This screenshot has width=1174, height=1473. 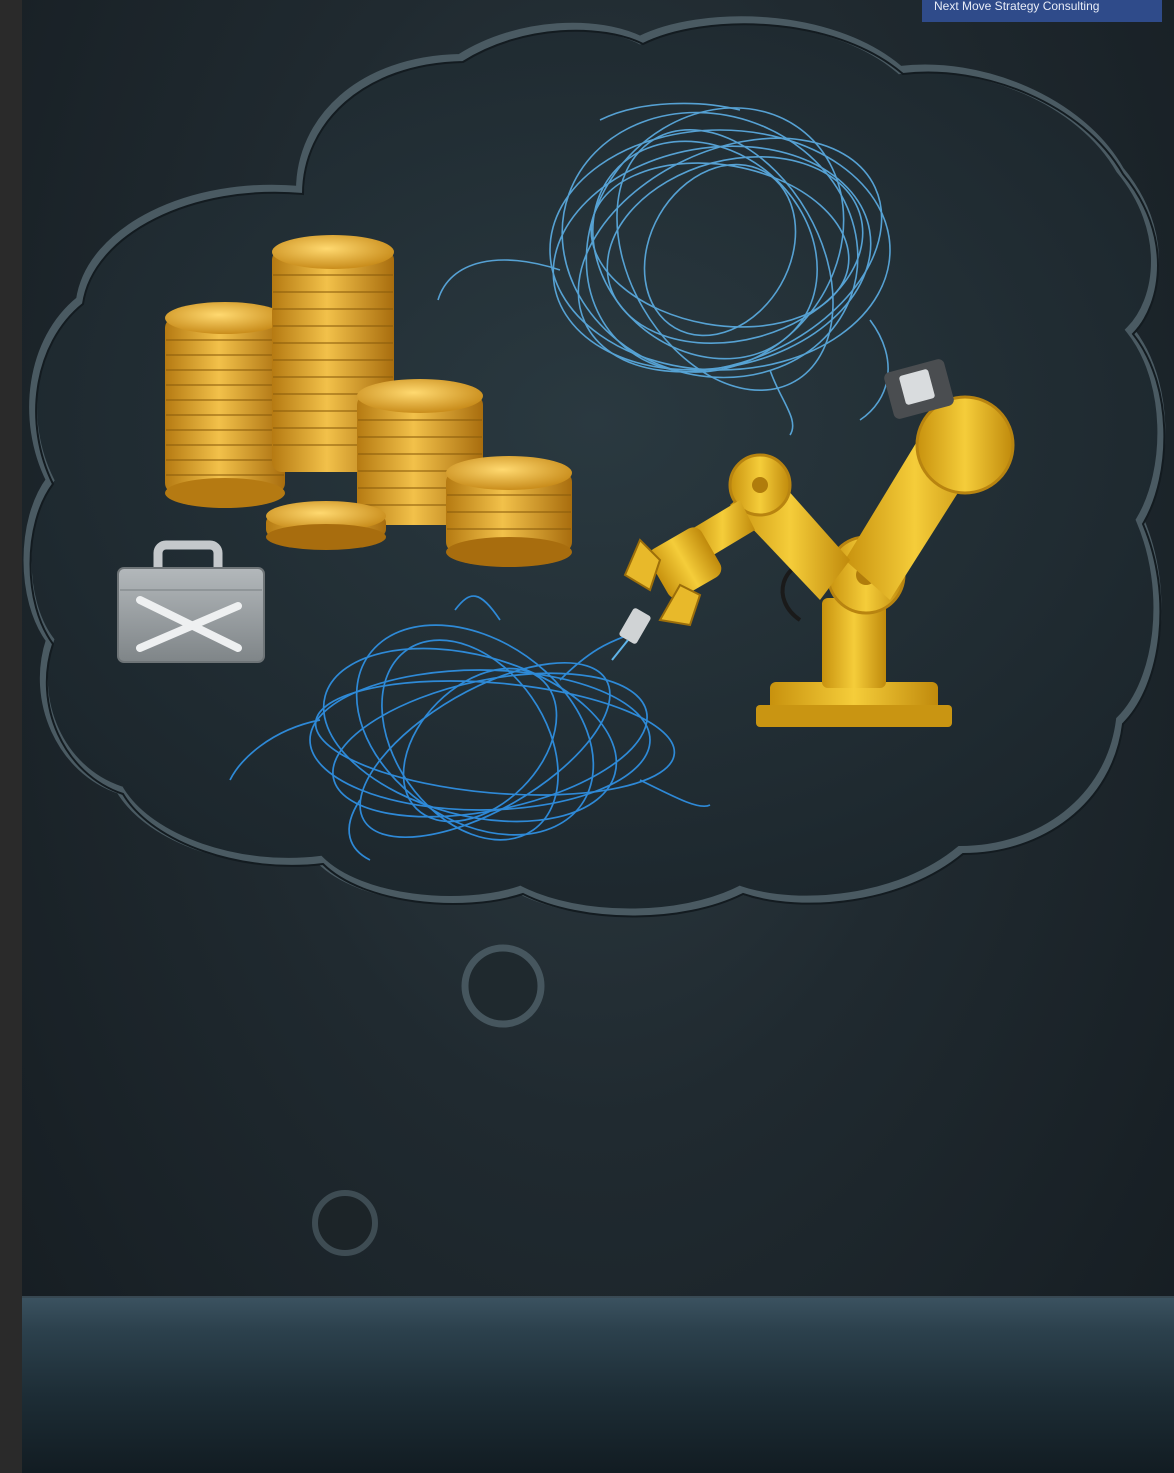 What do you see at coordinates (1042, 11) in the screenshot?
I see `brand-tag: Next Move Strategy Consulting` at bounding box center [1042, 11].